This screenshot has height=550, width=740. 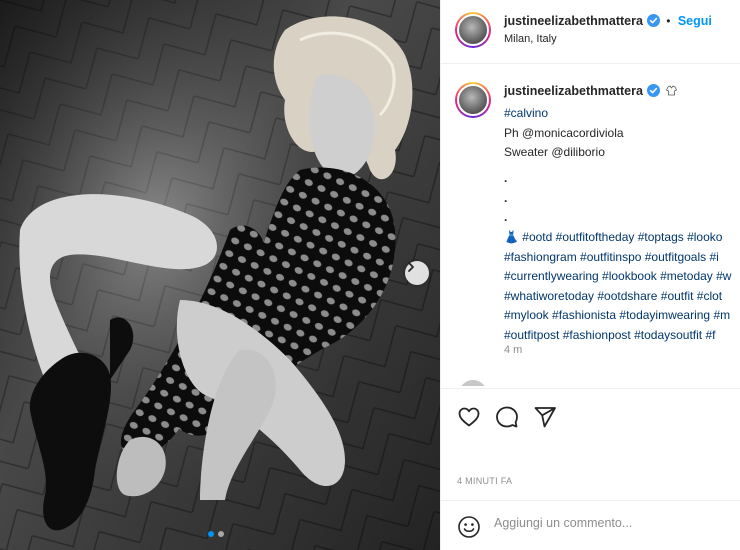 I want to click on post-actions: 4 MINUTI FA, so click(x=590, y=444).